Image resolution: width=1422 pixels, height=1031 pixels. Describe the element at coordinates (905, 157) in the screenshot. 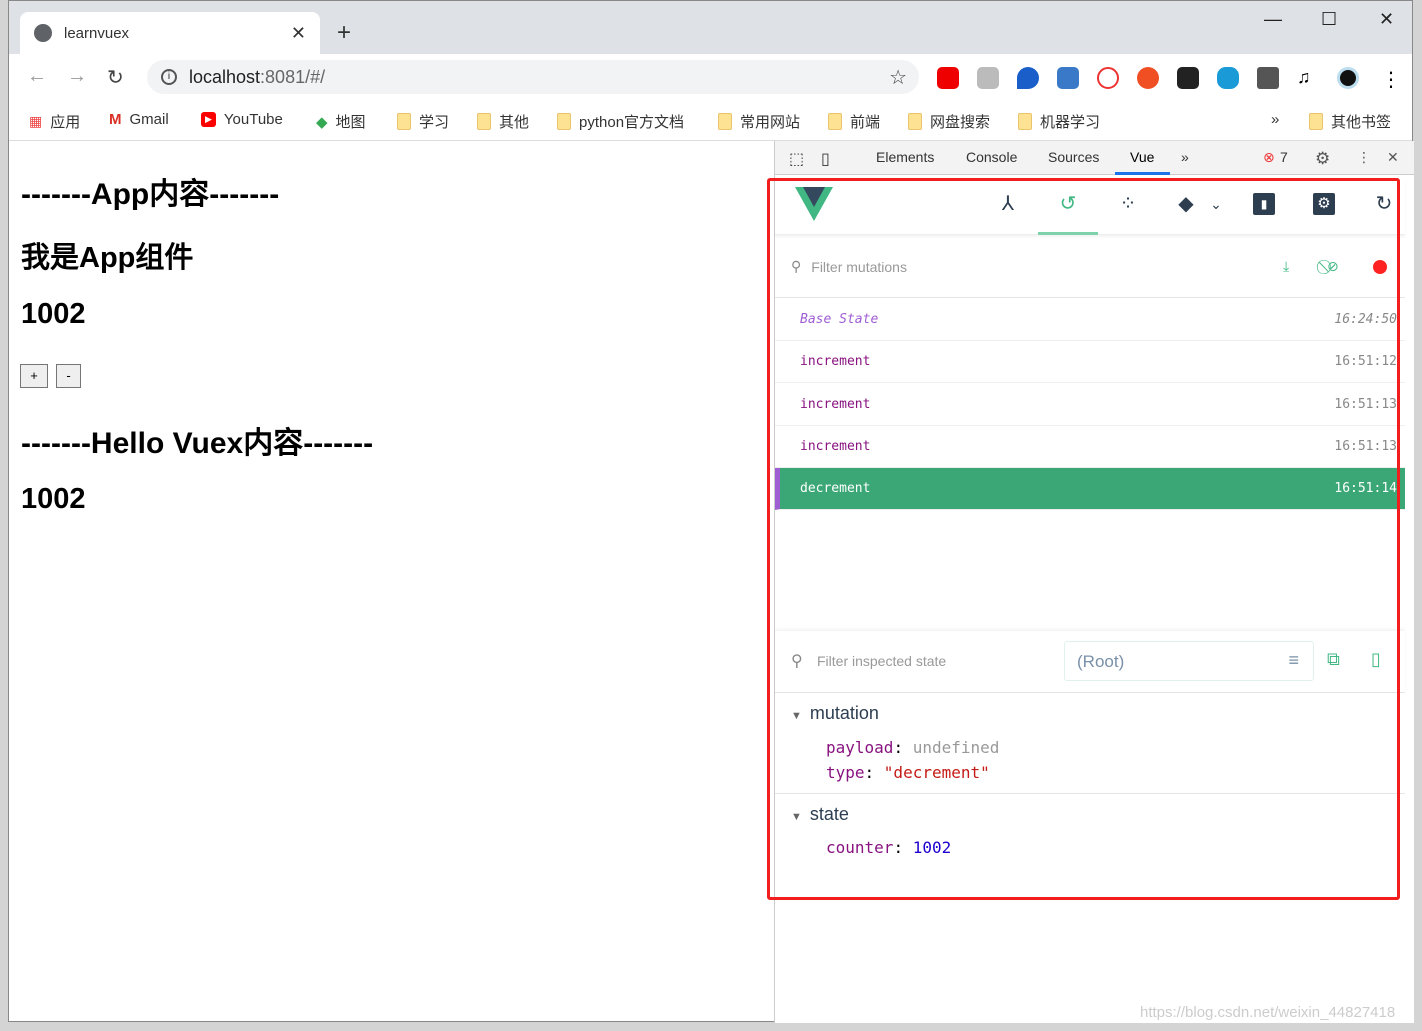

I see `tab-elements: Elements` at that location.